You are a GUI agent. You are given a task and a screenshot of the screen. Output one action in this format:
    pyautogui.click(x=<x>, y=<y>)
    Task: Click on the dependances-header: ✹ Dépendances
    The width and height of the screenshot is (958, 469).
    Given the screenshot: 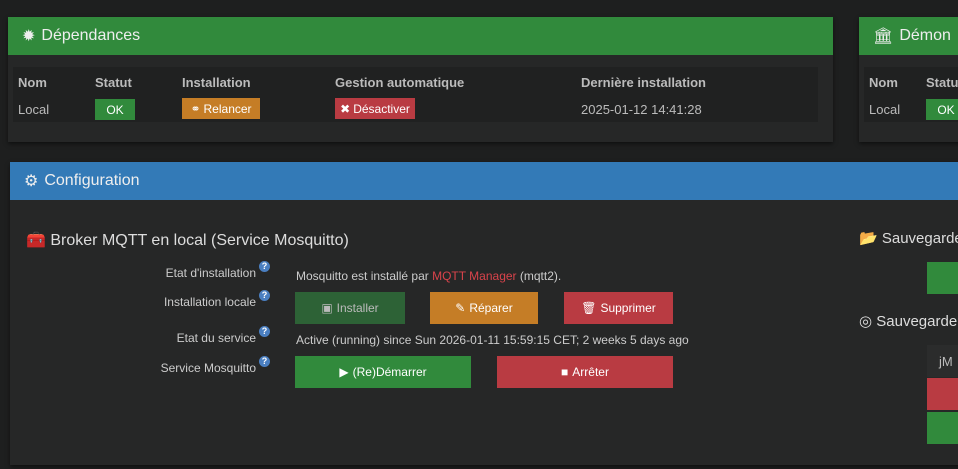 What is the action you would take?
    pyautogui.click(x=420, y=36)
    